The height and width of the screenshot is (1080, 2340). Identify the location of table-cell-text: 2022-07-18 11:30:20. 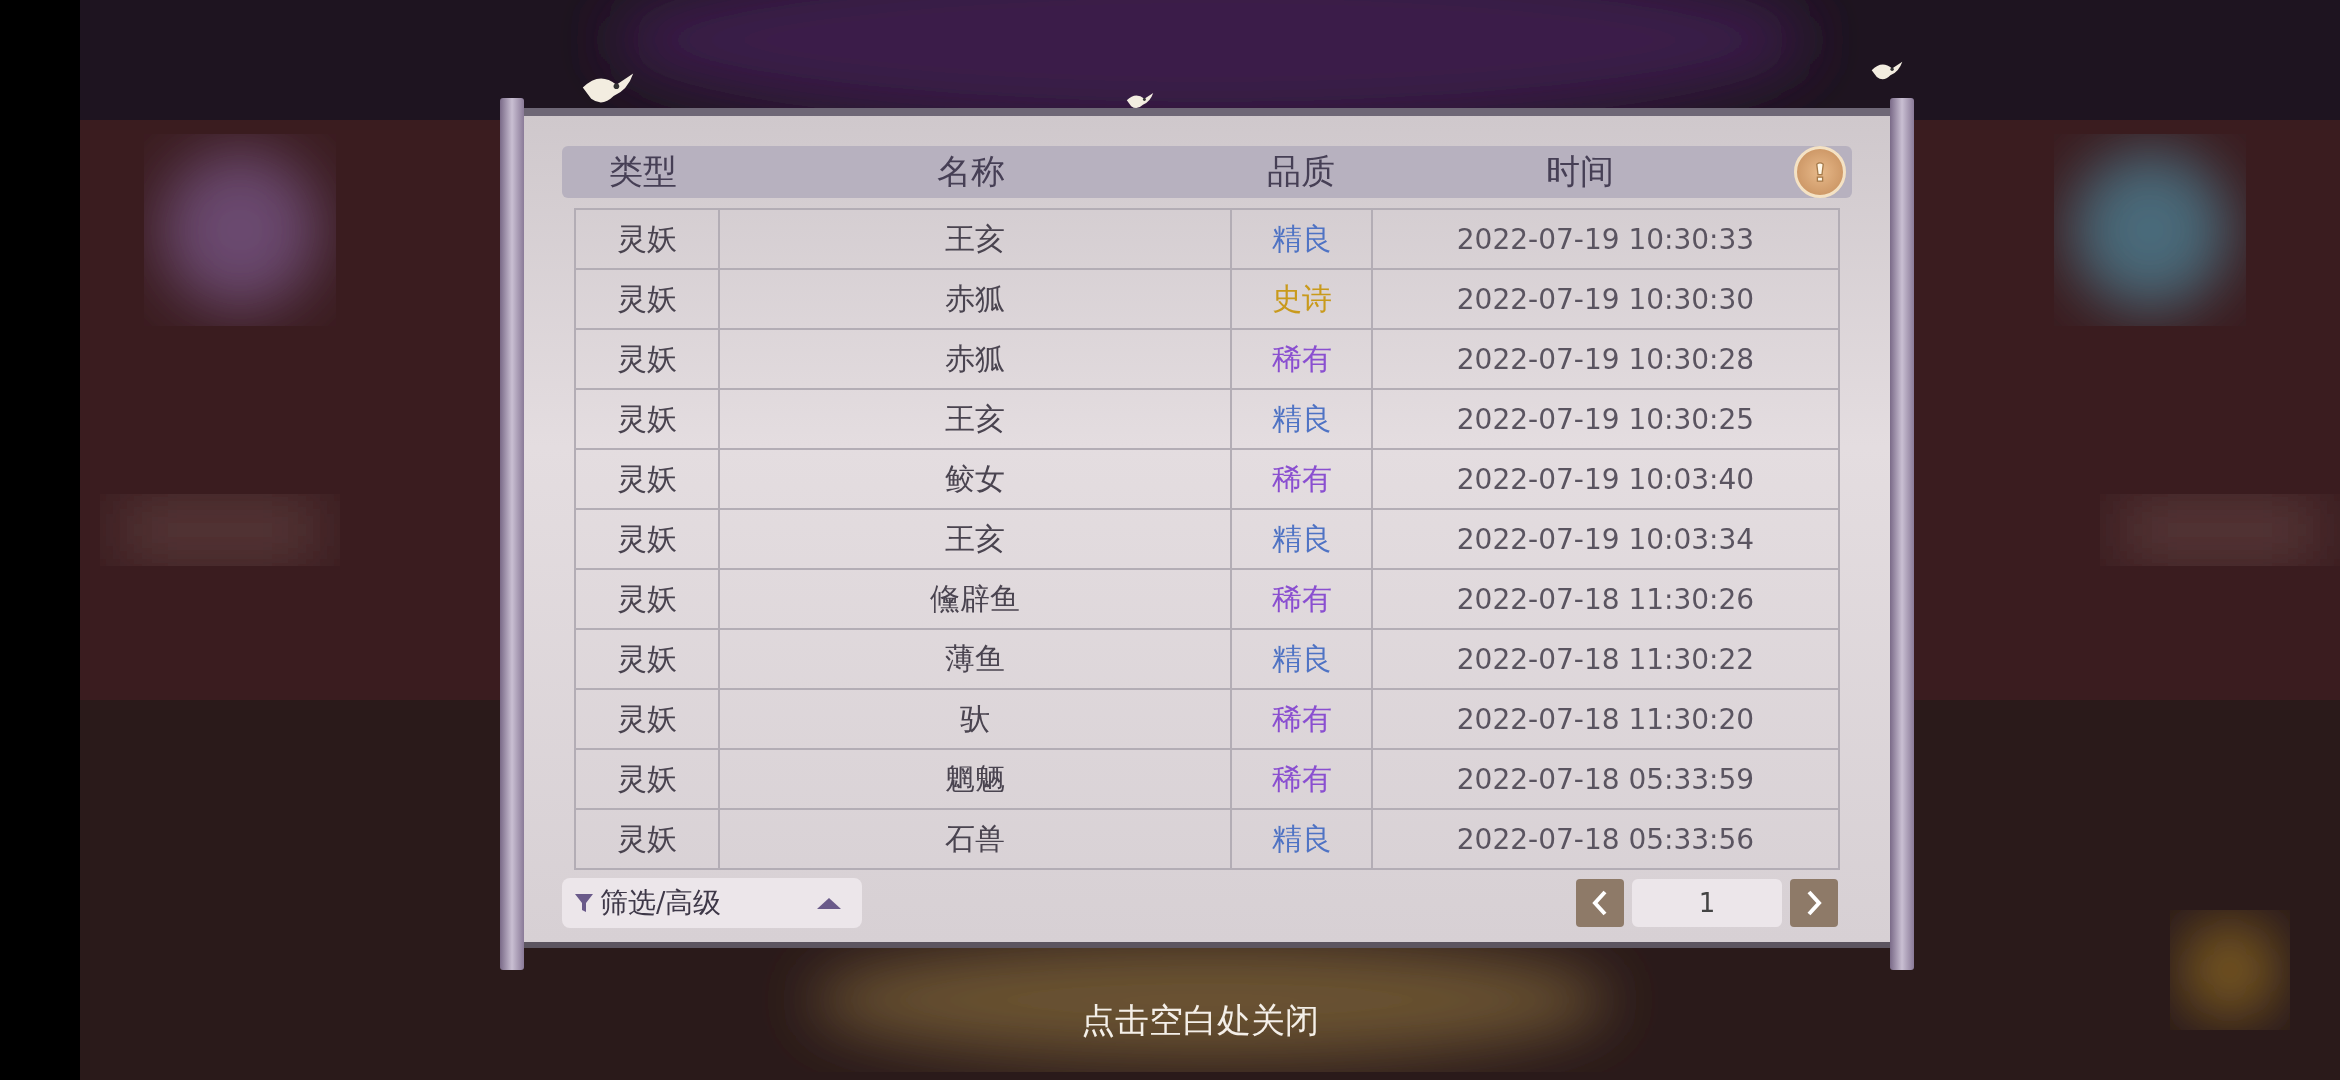
(1605, 719).